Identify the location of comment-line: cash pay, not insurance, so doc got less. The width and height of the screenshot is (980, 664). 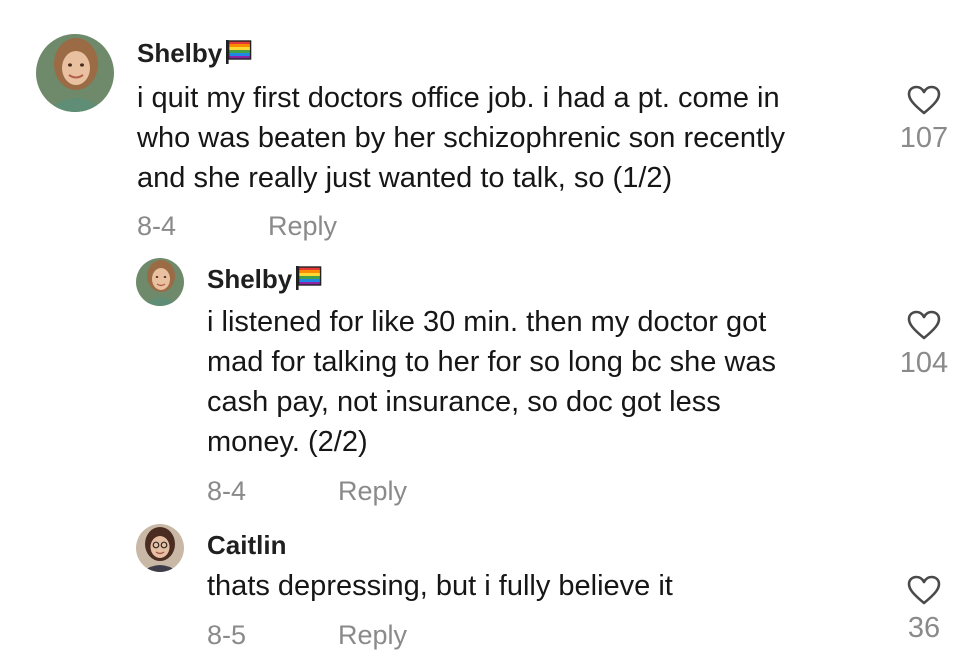
(464, 402).